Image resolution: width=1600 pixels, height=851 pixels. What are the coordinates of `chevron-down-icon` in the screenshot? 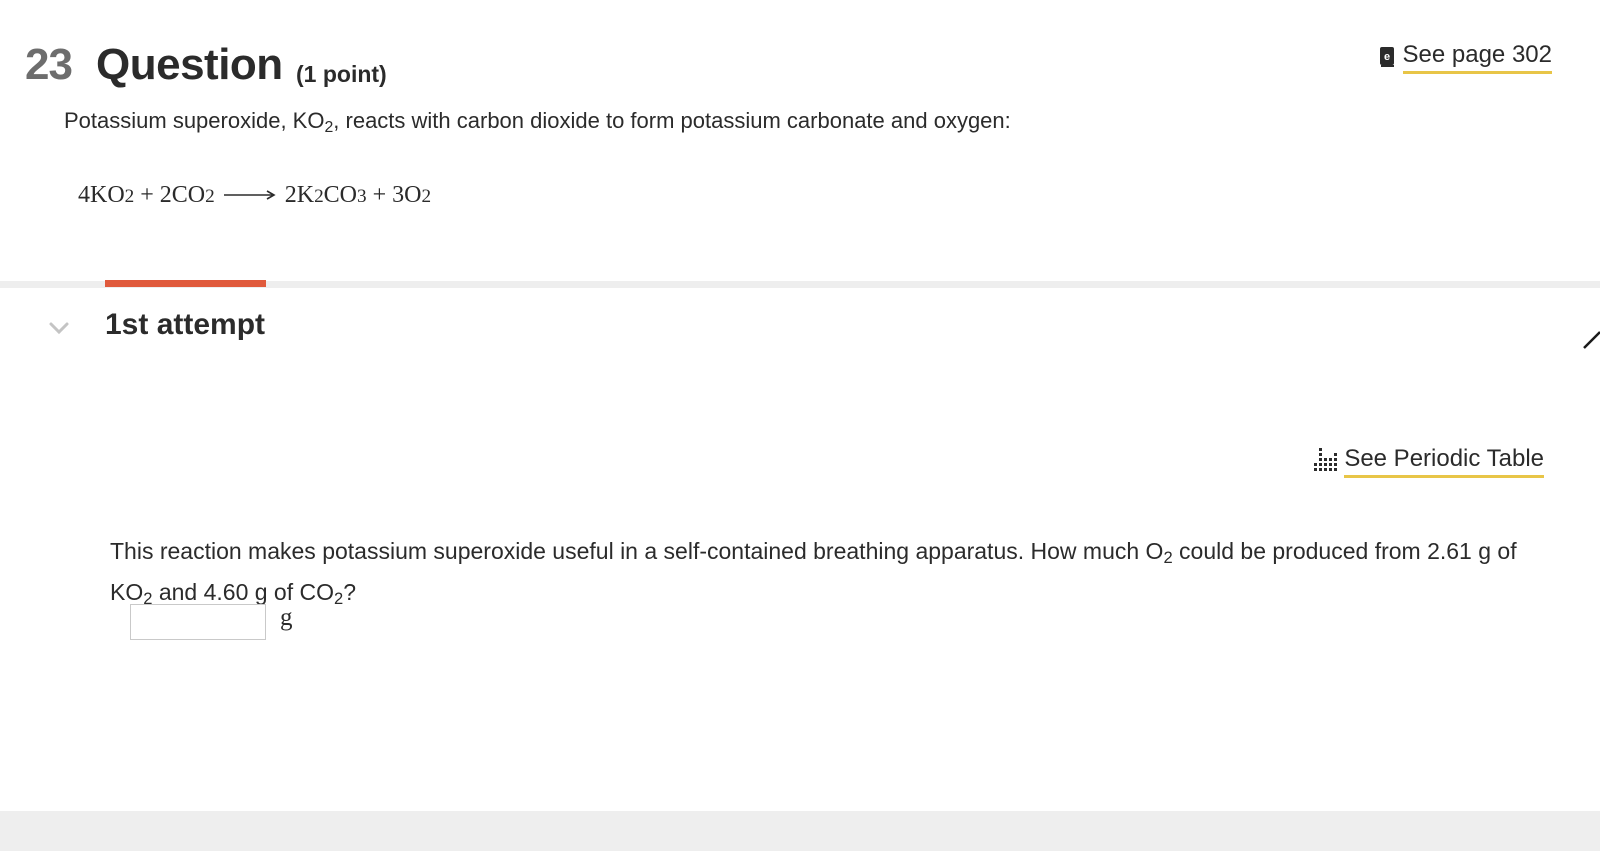 It's located at (59, 328).